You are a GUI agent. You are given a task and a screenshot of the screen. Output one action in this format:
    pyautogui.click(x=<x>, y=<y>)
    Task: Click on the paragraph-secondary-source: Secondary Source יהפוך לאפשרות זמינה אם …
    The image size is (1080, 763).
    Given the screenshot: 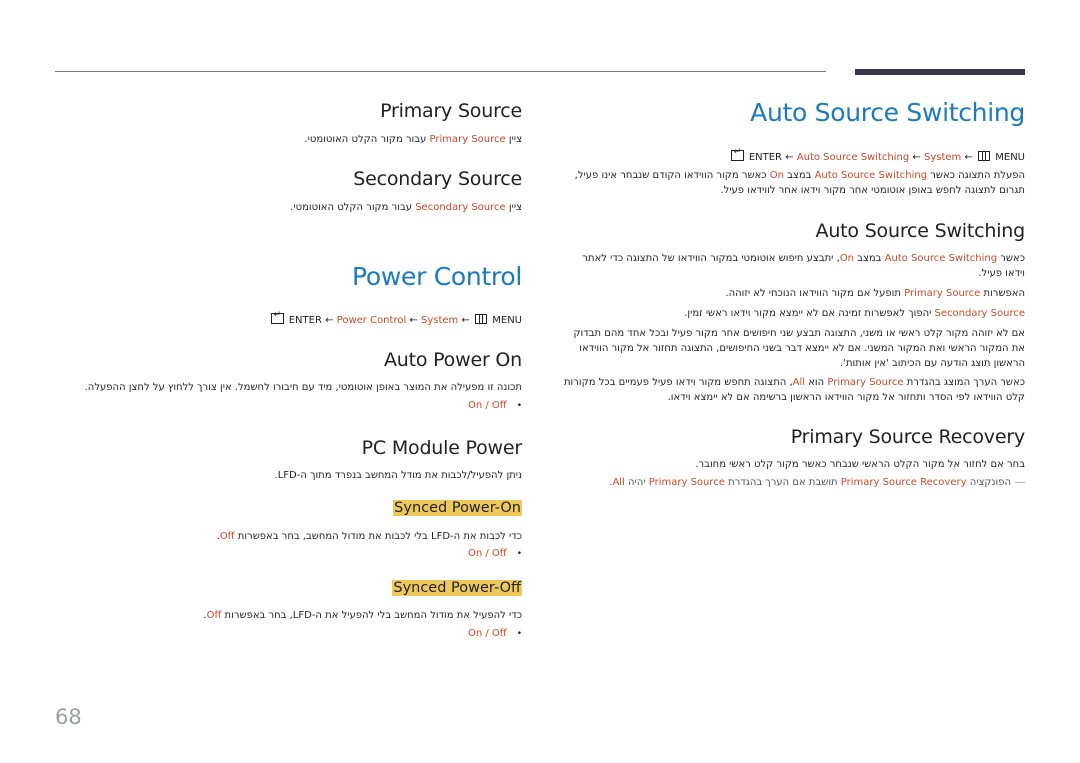 What is the action you would take?
    pyautogui.click(x=854, y=313)
    